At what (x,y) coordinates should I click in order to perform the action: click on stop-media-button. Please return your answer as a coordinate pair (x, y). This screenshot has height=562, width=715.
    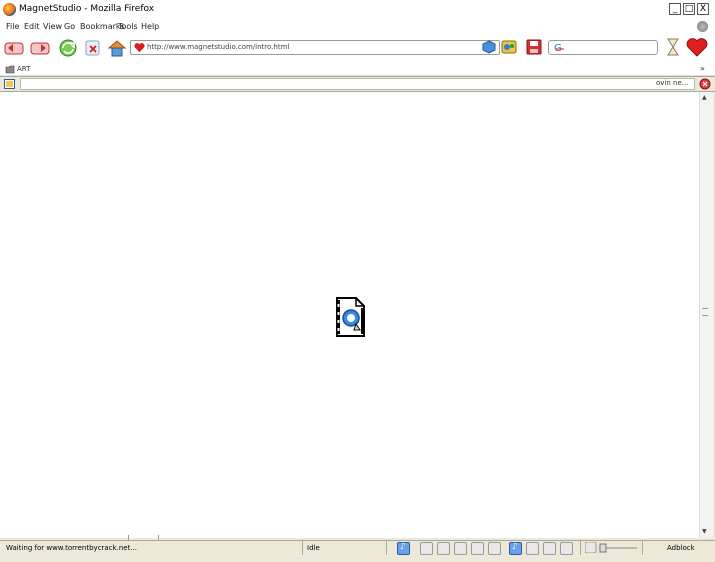
    Looking at the image, I should click on (477, 548).